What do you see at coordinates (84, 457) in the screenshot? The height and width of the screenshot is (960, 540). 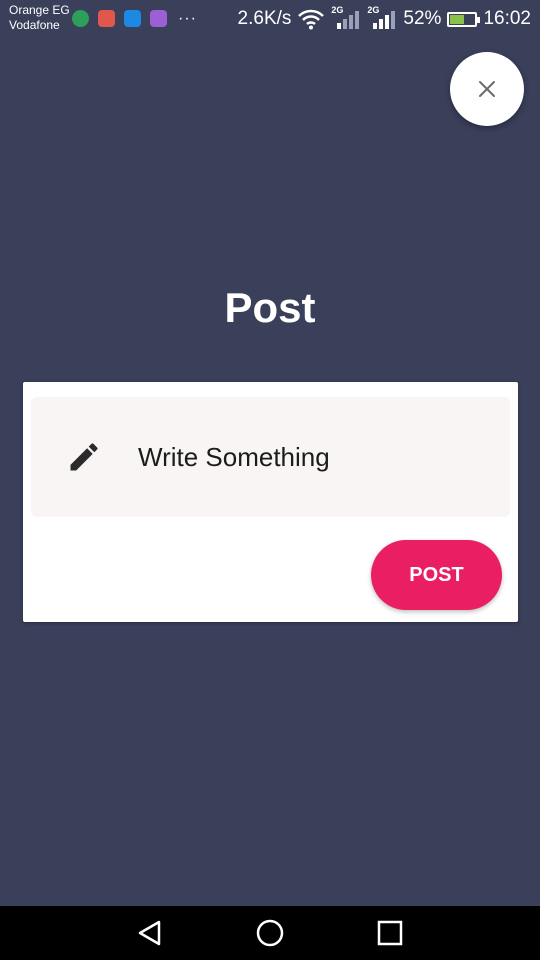 I see `pencil-icon` at bounding box center [84, 457].